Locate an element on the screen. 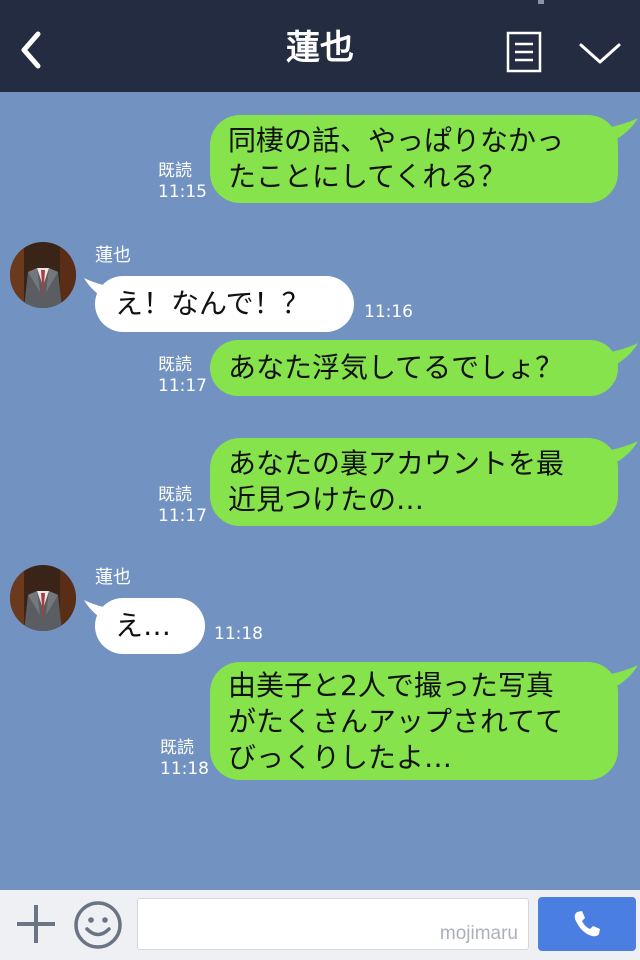 Image resolution: width=640 pixels, height=960 pixels. back-icon is located at coordinates (31, 50).